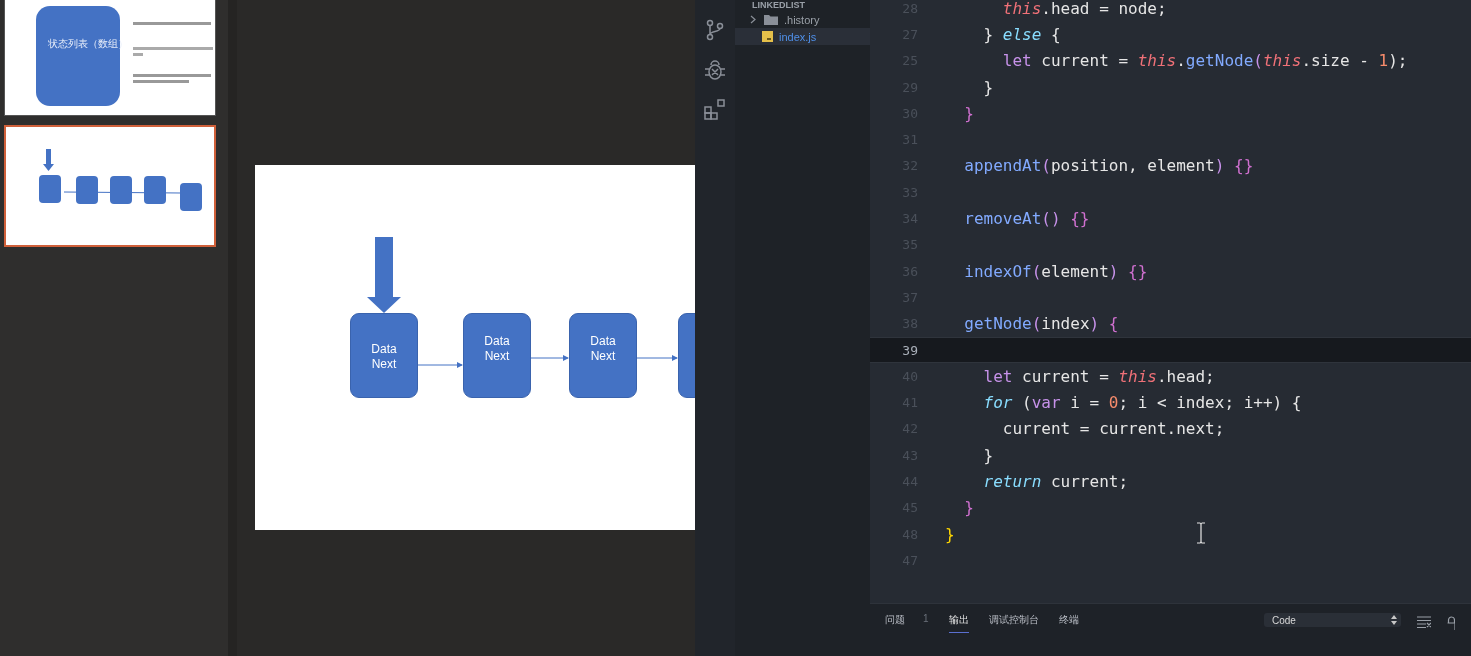 This screenshot has width=1471, height=656. I want to click on file-tree-item: .history, so click(802, 19).